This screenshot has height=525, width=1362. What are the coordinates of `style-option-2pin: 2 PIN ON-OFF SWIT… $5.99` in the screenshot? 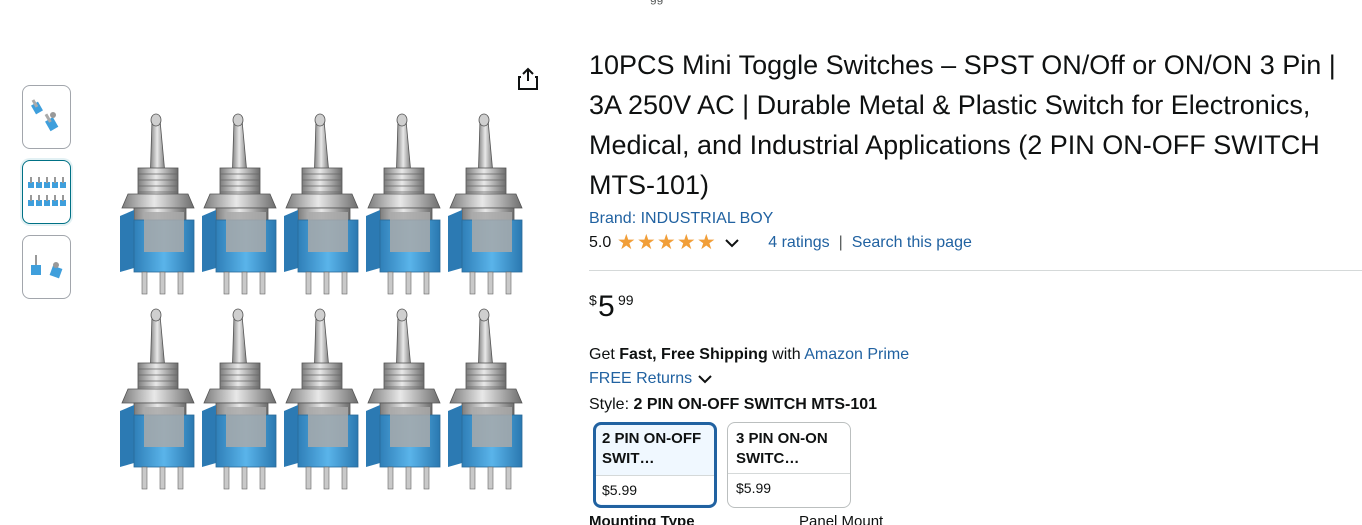 It's located at (655, 465).